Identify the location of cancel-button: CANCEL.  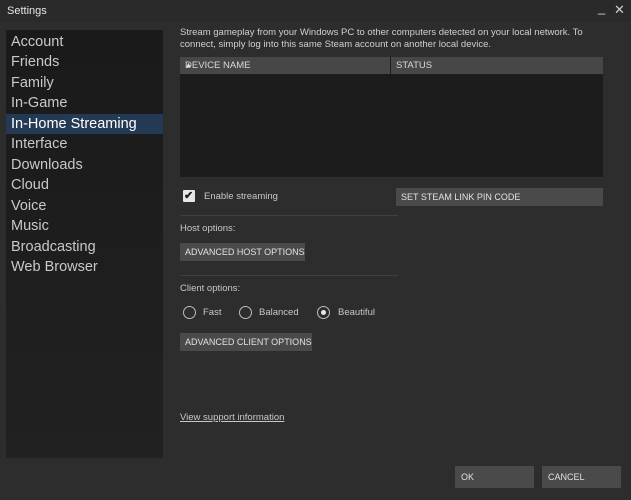
(581, 477).